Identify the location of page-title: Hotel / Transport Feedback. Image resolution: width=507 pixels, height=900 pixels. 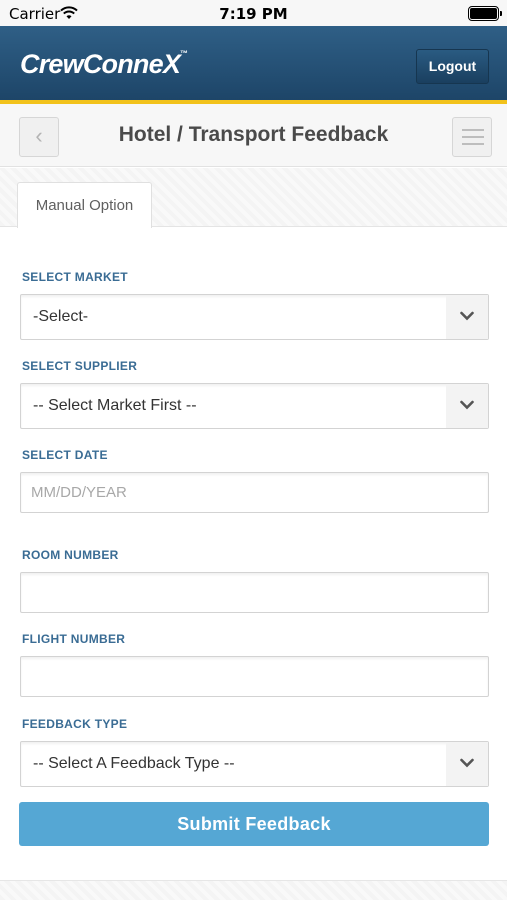
(253, 134).